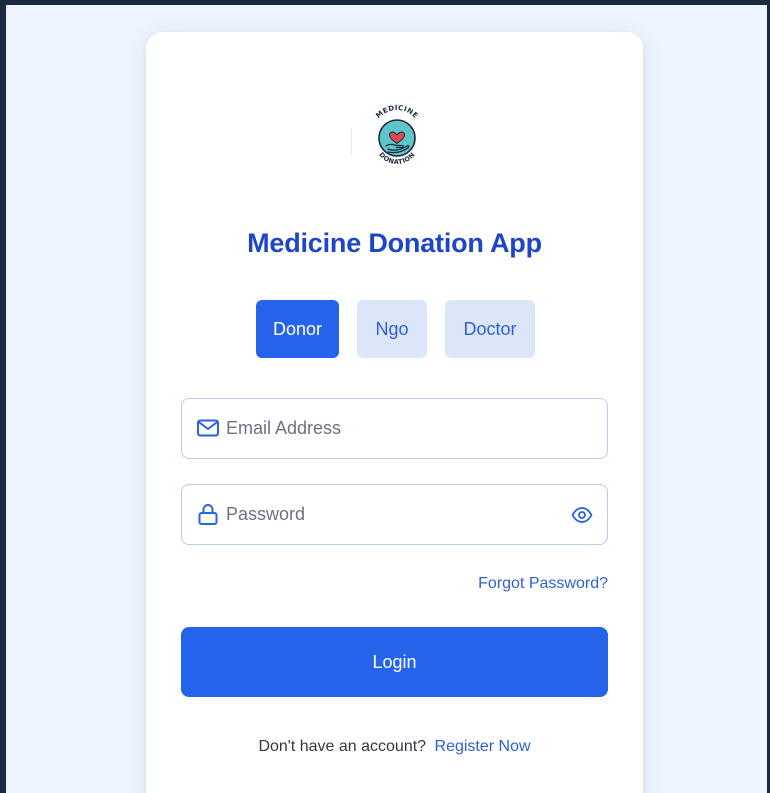 This screenshot has height=793, width=770. I want to click on forgot-password-link: Forgot Password?, so click(543, 584).